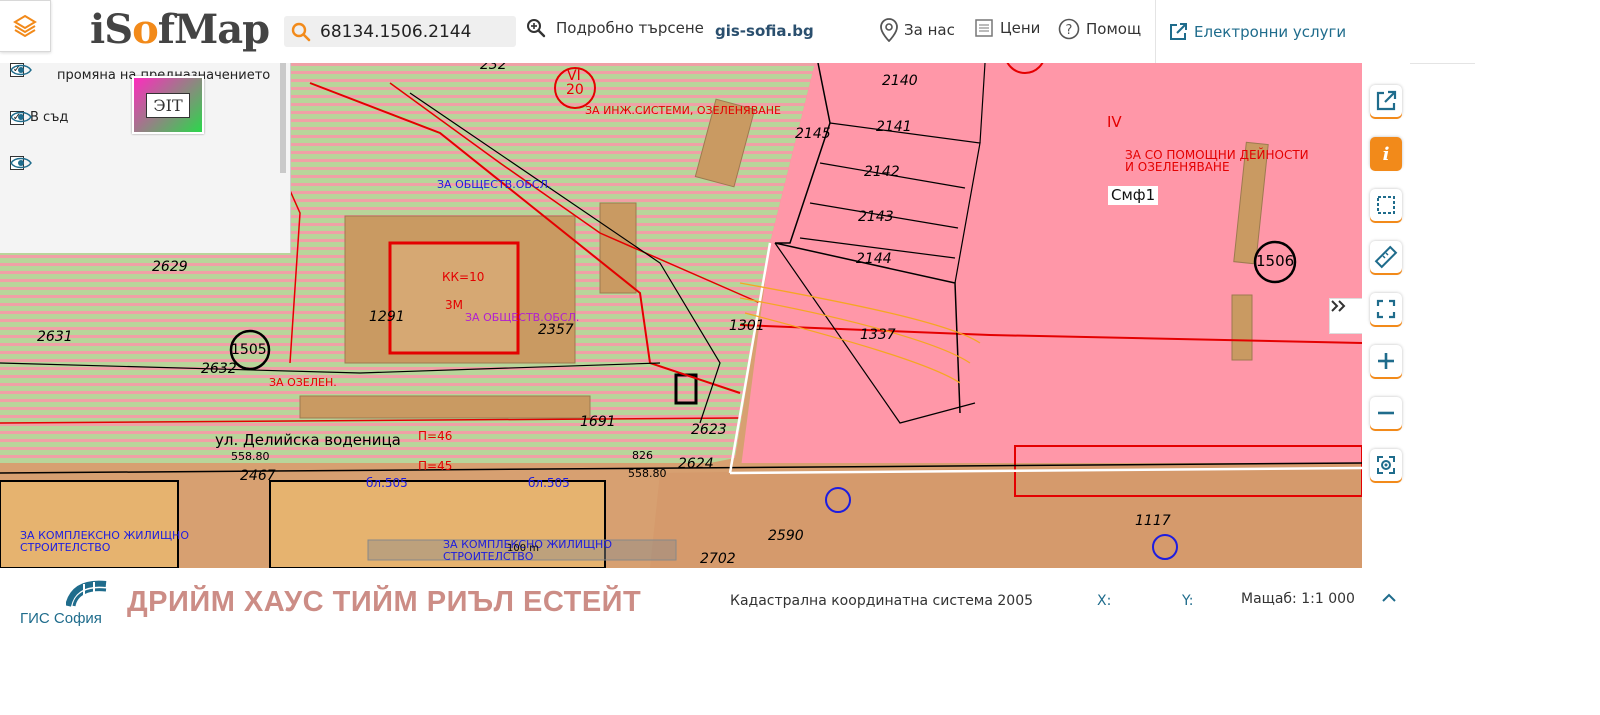  I want to click on parcel-label: 232, so click(493, 68).